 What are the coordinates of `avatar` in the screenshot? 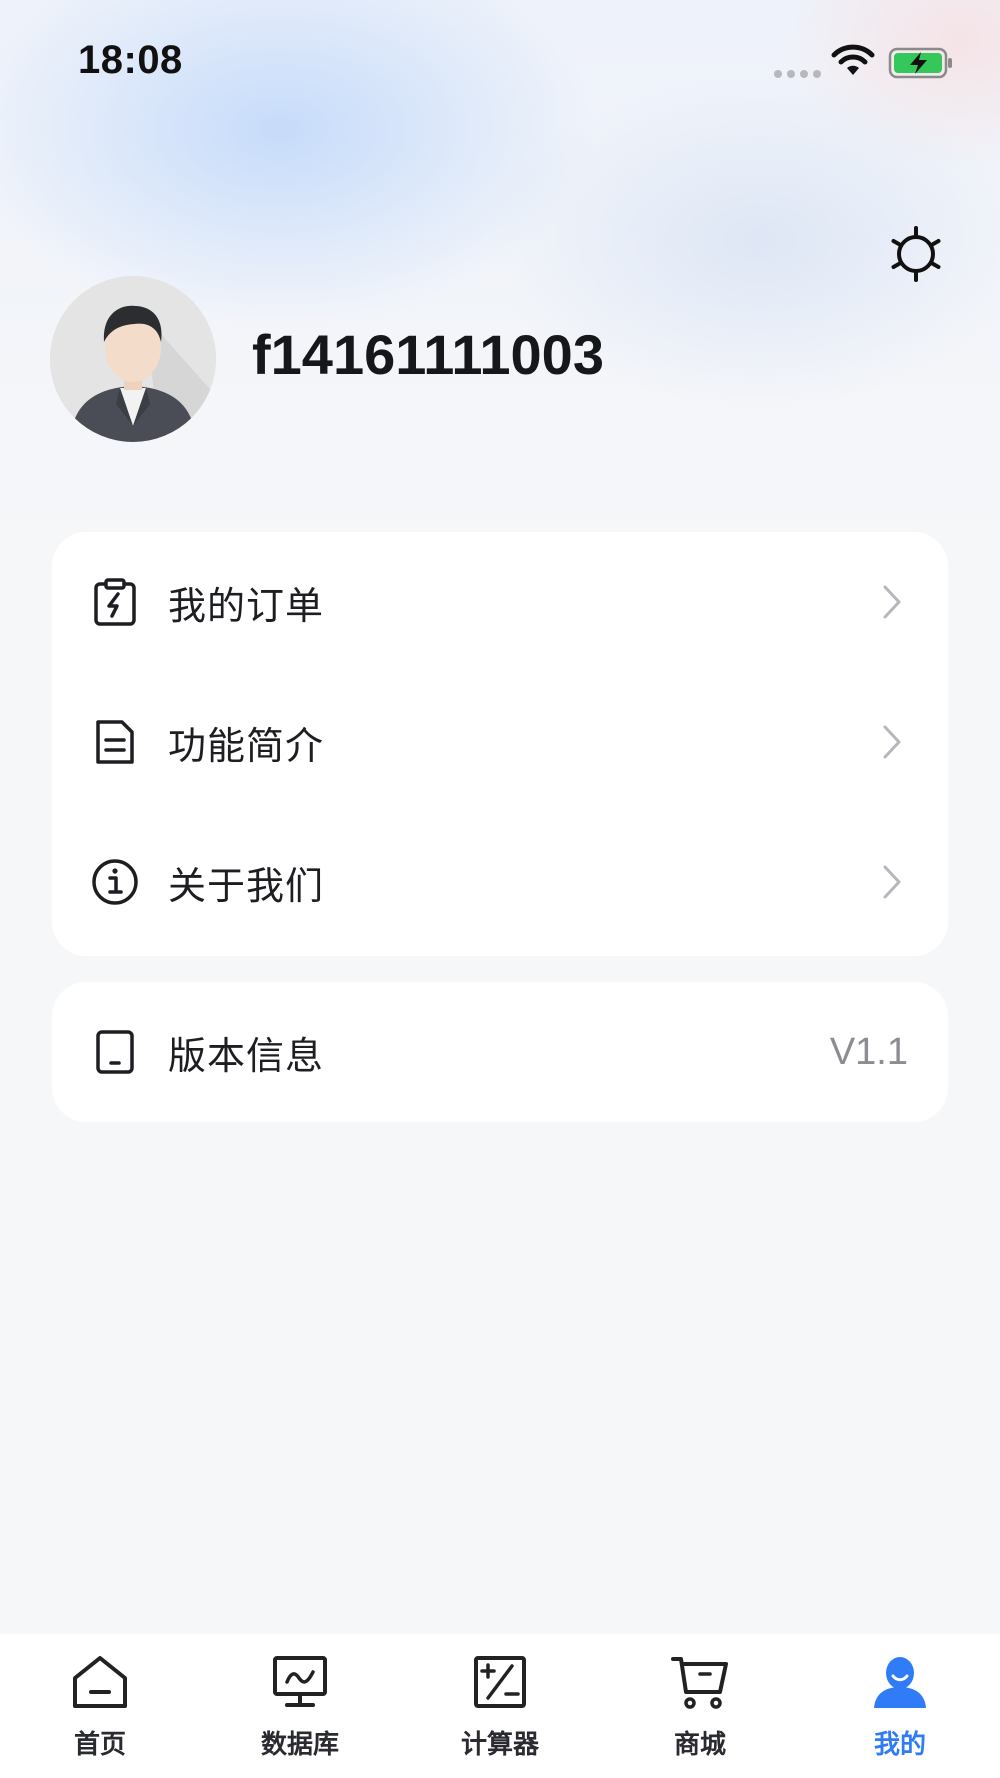 It's located at (133, 359).